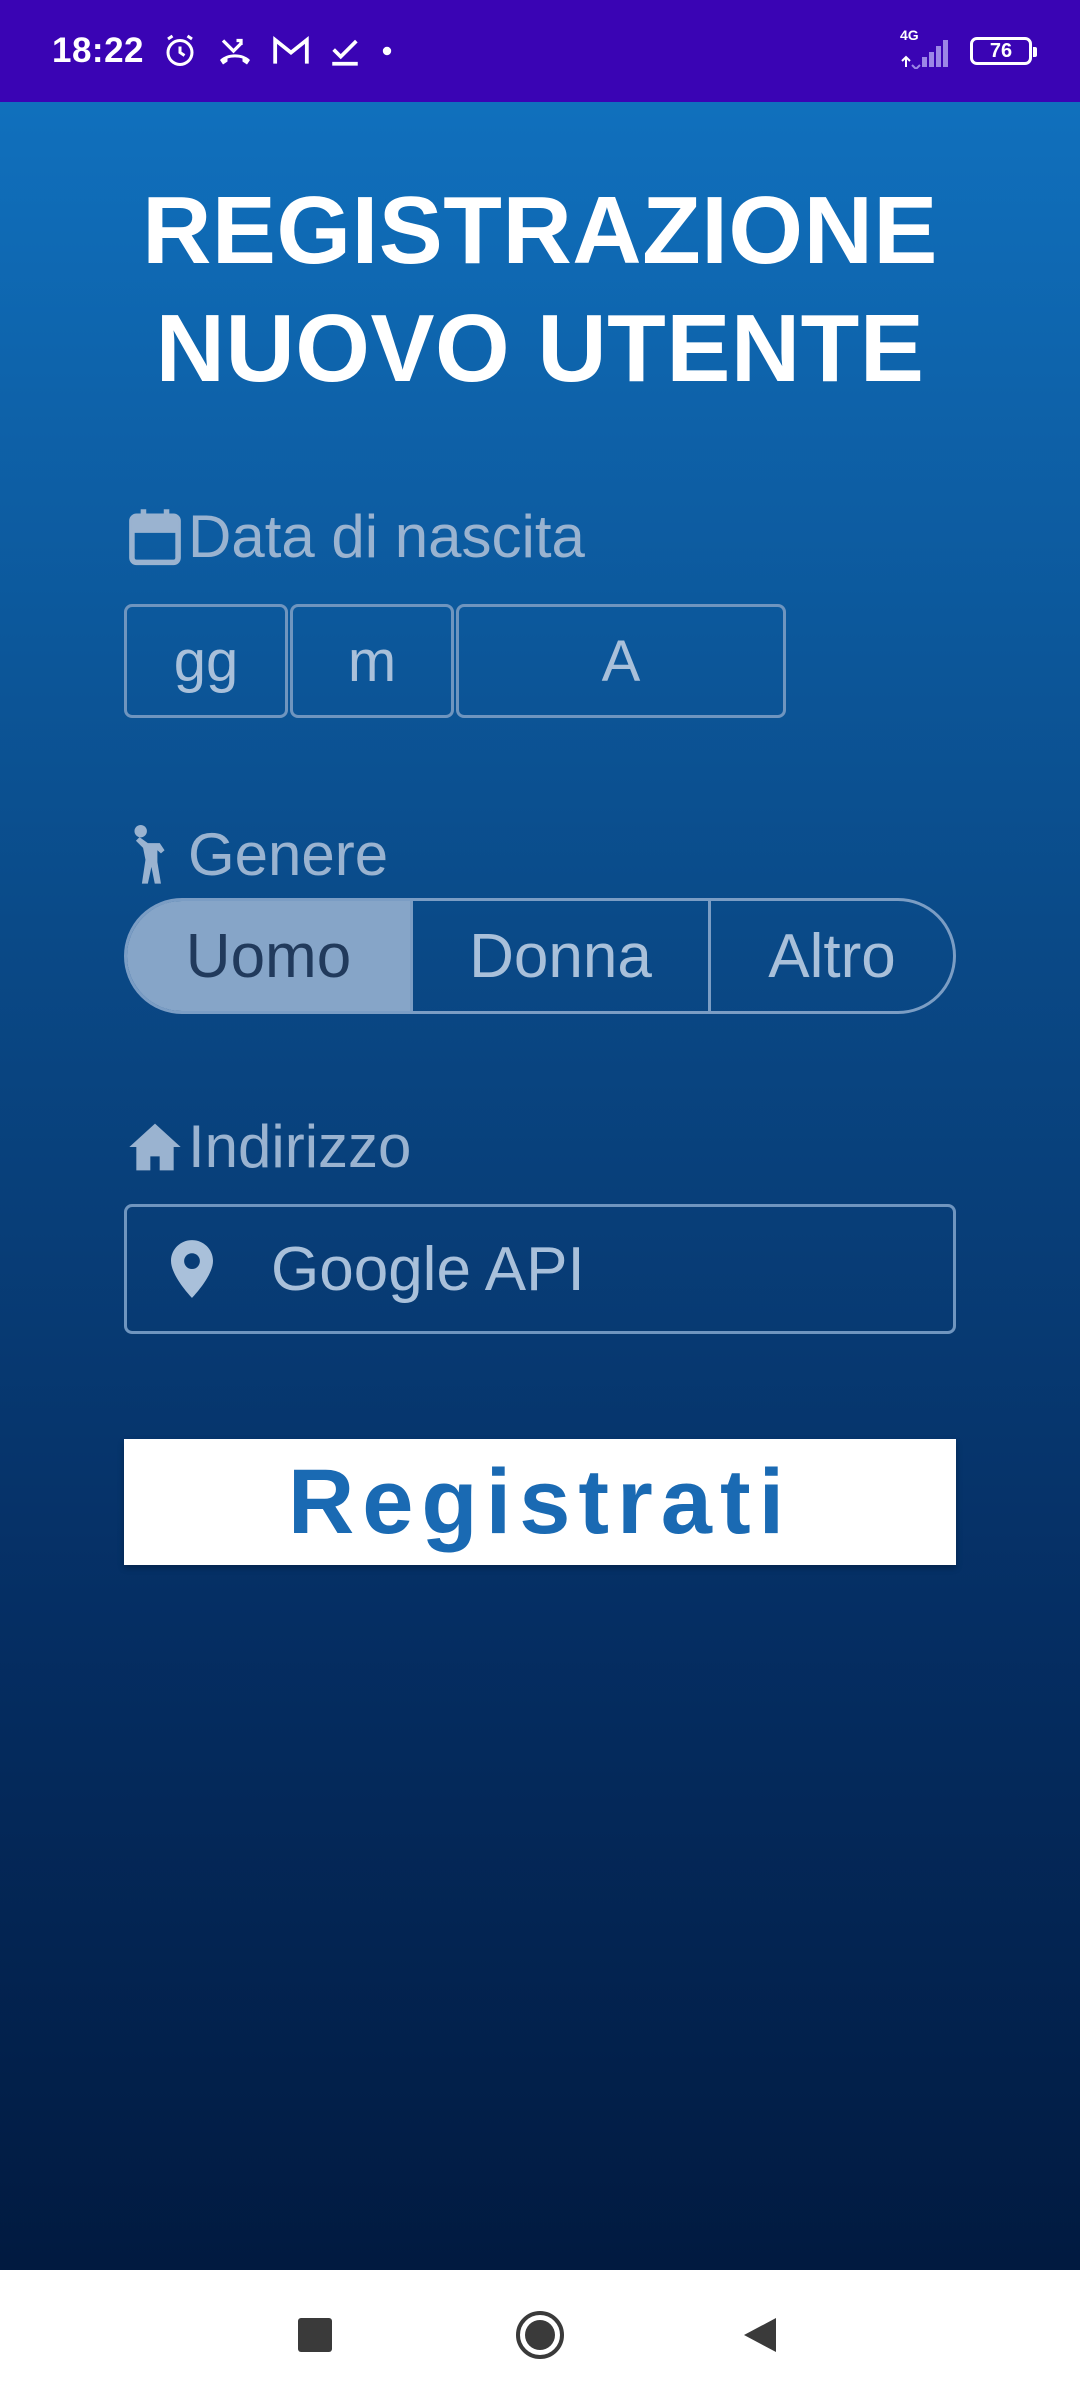  Describe the element at coordinates (345, 52) in the screenshot. I see `task-check-icon` at that location.